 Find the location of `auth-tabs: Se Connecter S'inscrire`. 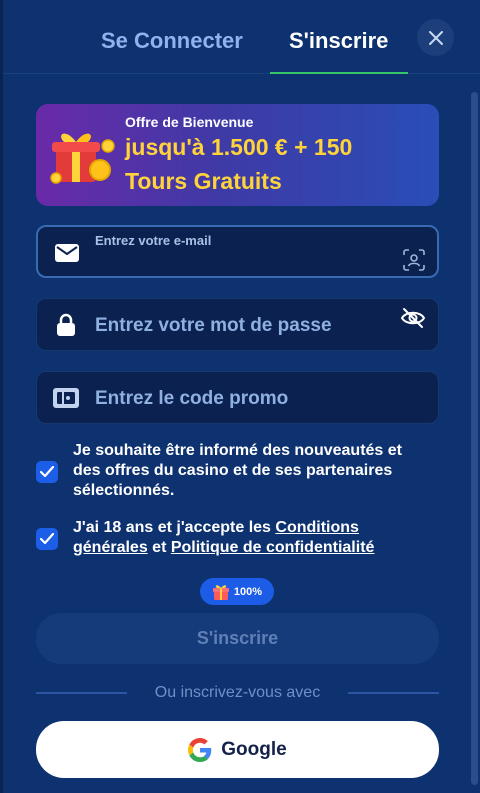

auth-tabs: Se Connecter S'inscrire is located at coordinates (241, 37).